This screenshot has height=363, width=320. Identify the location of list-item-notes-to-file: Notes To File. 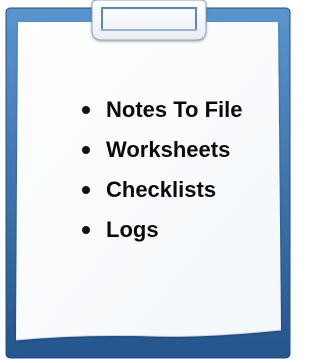
(157, 110).